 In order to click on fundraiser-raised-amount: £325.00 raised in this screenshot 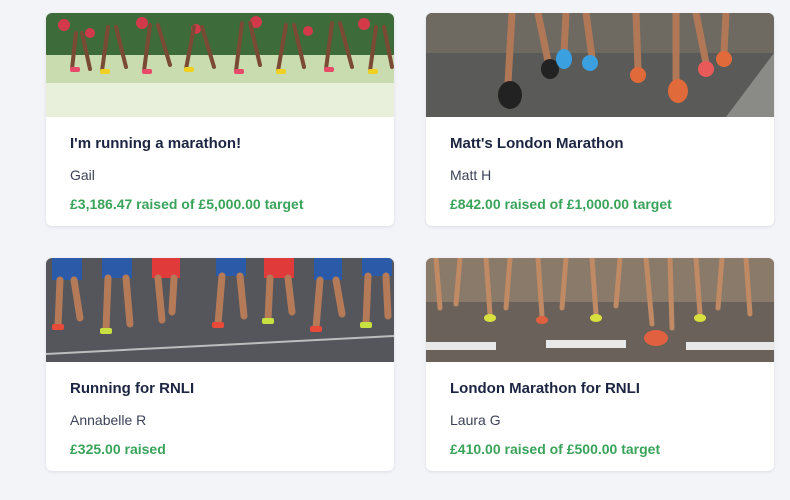, I will do `click(118, 449)`.